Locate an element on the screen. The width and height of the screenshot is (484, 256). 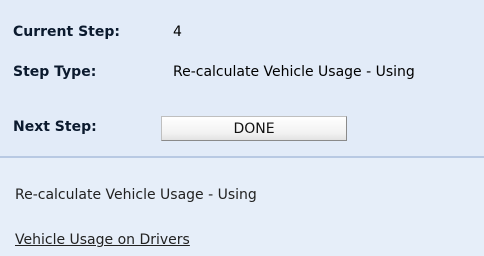
vehicle-usage-link: Vehicle Usage on Drivers is located at coordinates (102, 240).